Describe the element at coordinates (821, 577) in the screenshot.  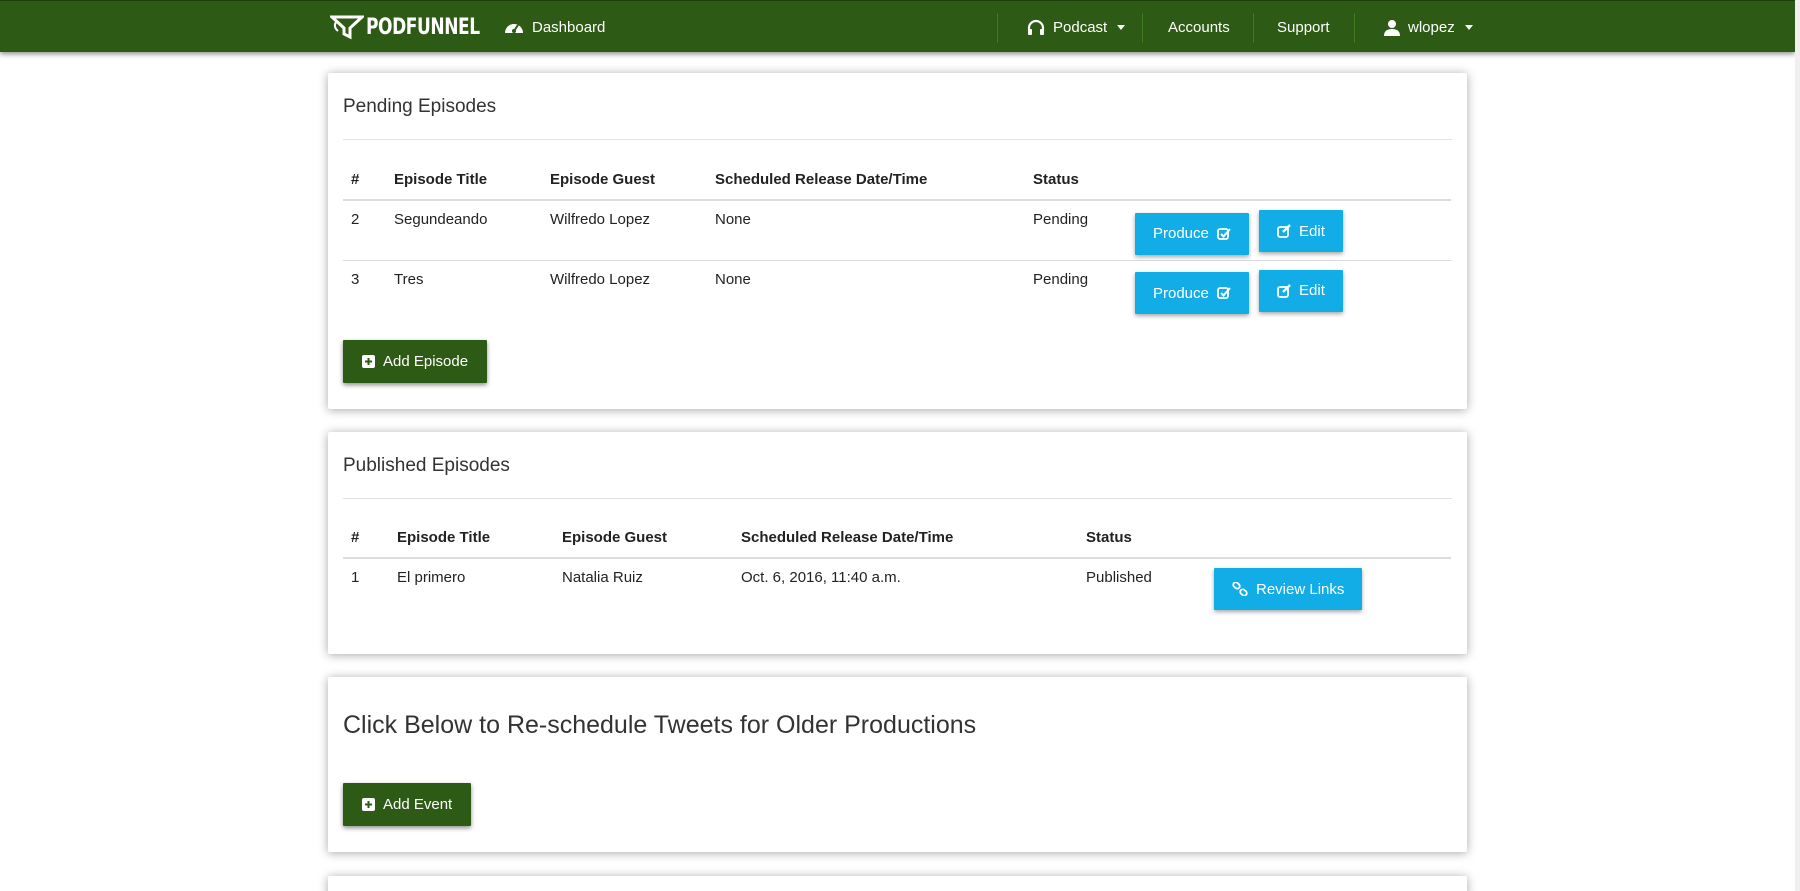
I see `episode-date: Oct. 6, 2016, 11:40 a.m.` at that location.